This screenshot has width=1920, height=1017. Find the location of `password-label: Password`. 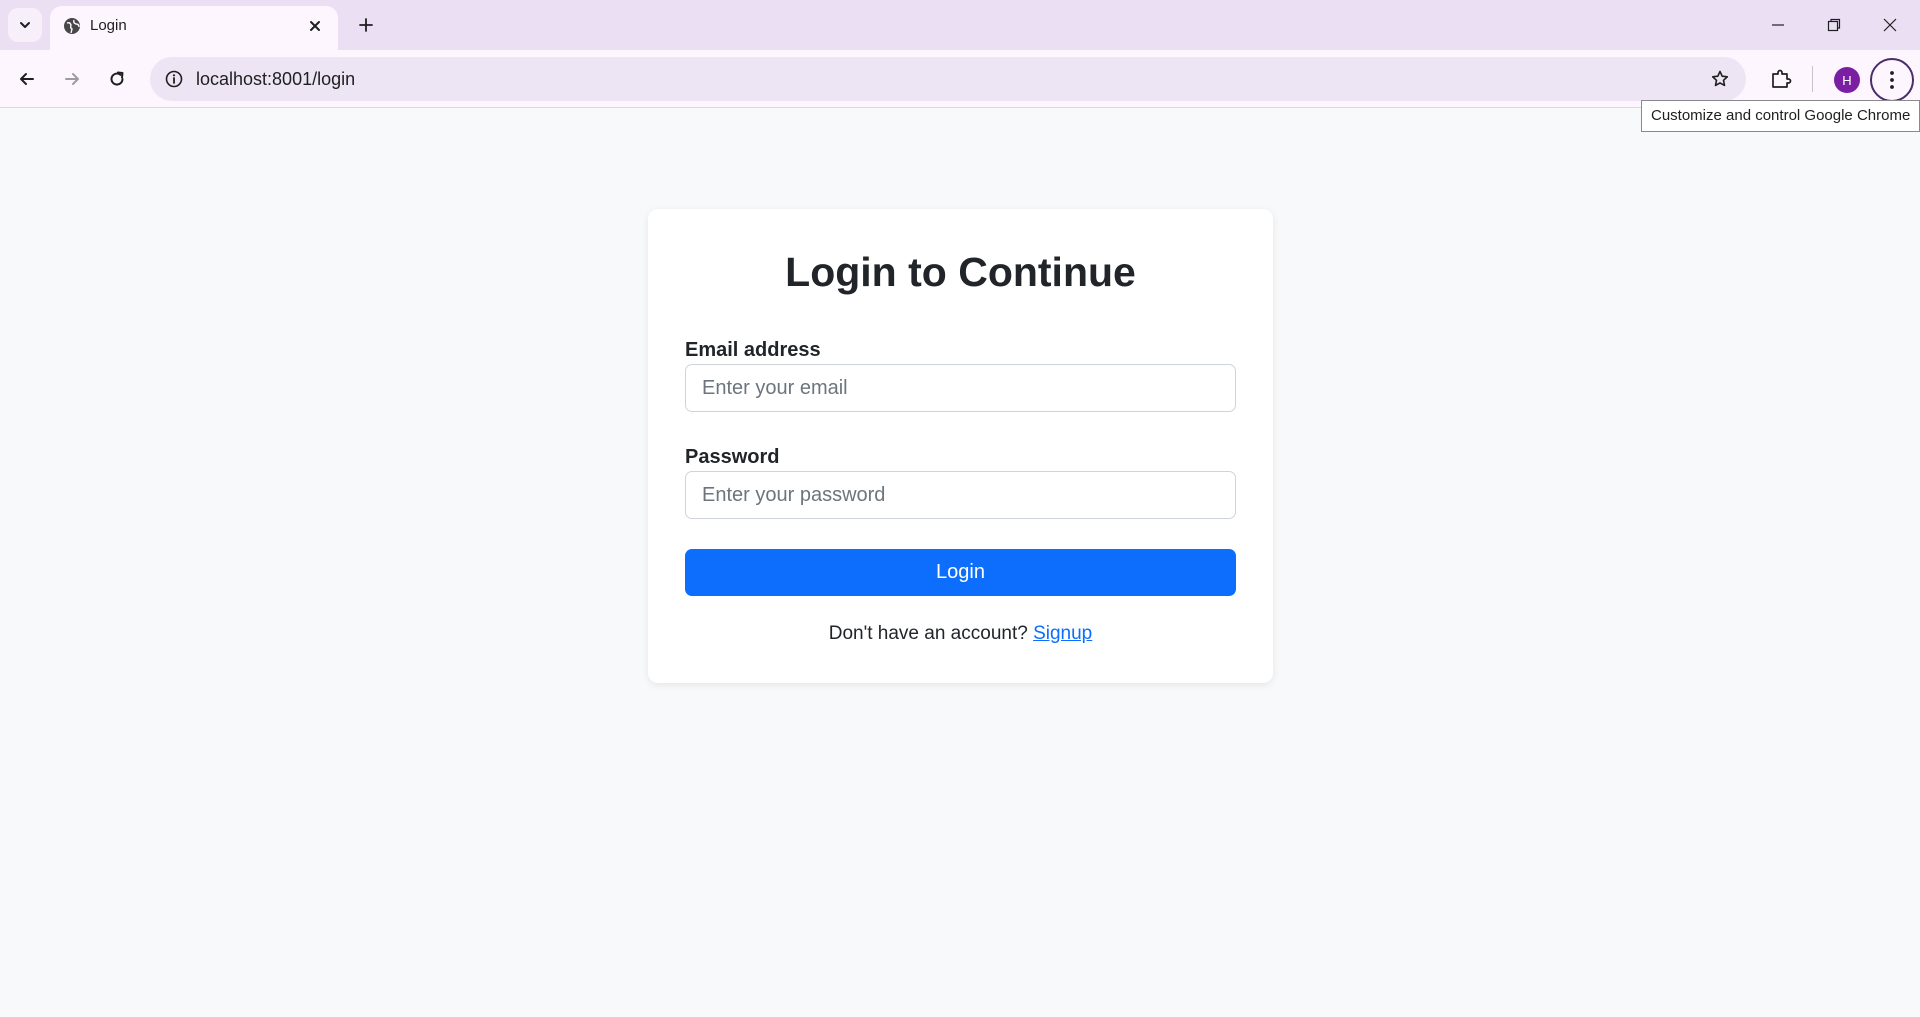

password-label: Password is located at coordinates (732, 457).